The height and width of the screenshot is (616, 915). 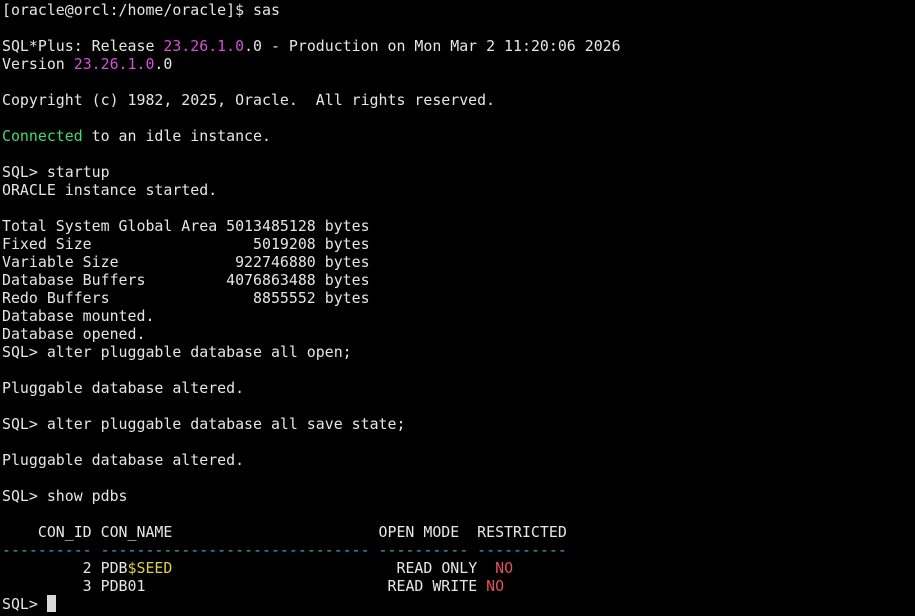 I want to click on shell-command-line: [oracle@orcl:/home/oracle]$ sas, so click(x=458, y=10).